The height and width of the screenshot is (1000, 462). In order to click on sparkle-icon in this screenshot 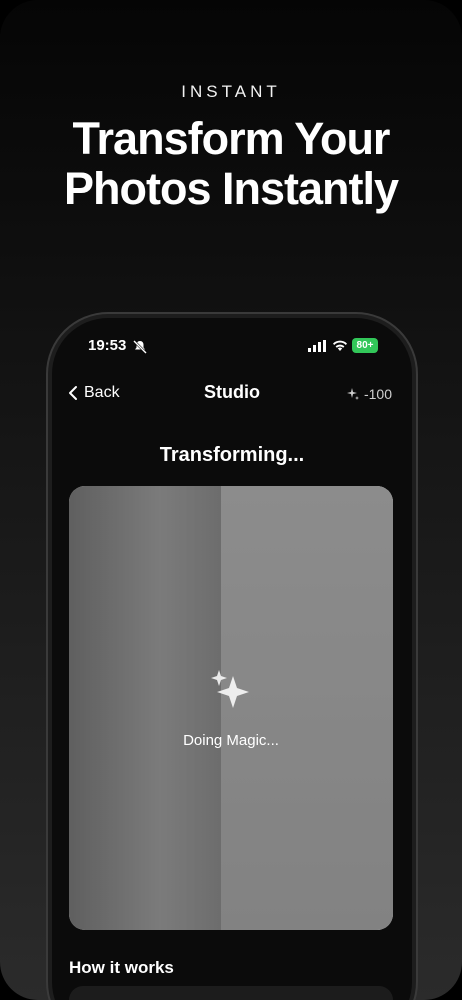, I will do `click(352, 394)`.